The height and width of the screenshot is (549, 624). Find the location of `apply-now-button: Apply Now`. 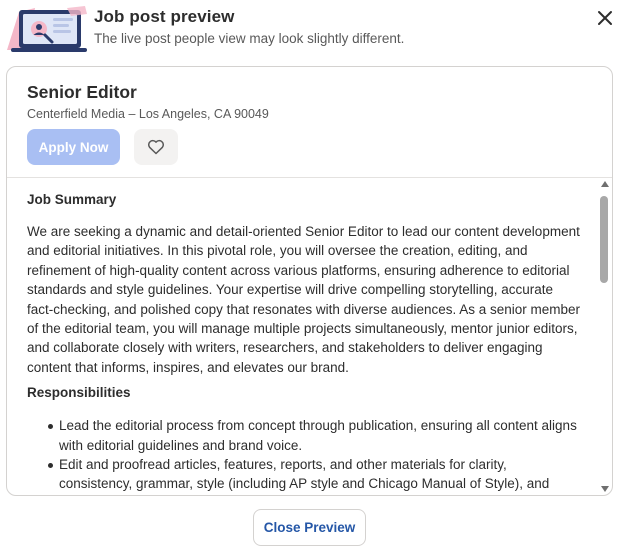

apply-now-button: Apply Now is located at coordinates (73, 147).